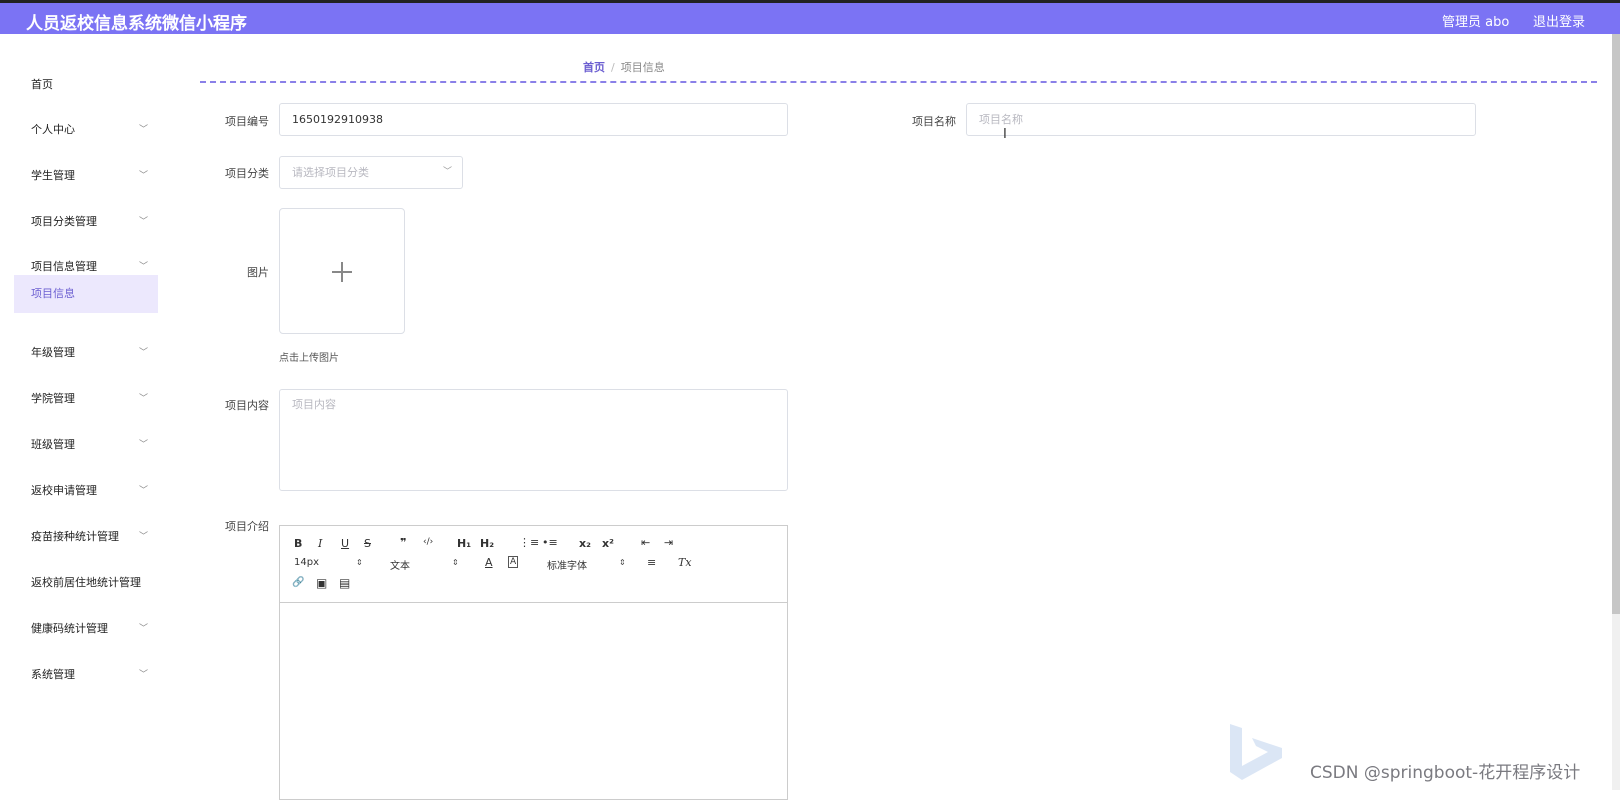 Image resolution: width=1620 pixels, height=800 pixels. I want to click on sidebar-item-residence-stats: 返校前居住地统计管理, so click(86, 583).